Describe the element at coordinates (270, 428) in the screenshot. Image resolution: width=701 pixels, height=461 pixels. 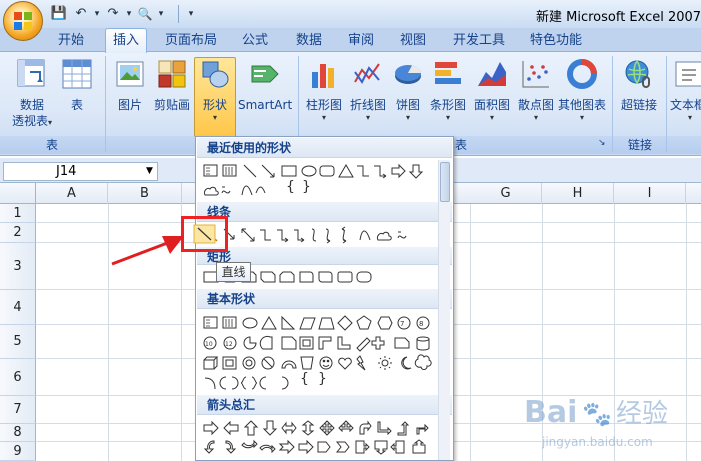
I see `block-down-arrow-icon` at that location.